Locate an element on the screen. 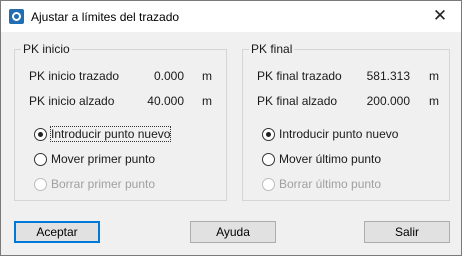 The height and width of the screenshot is (256, 462). radio-label: Mover primer punto is located at coordinates (103, 159).